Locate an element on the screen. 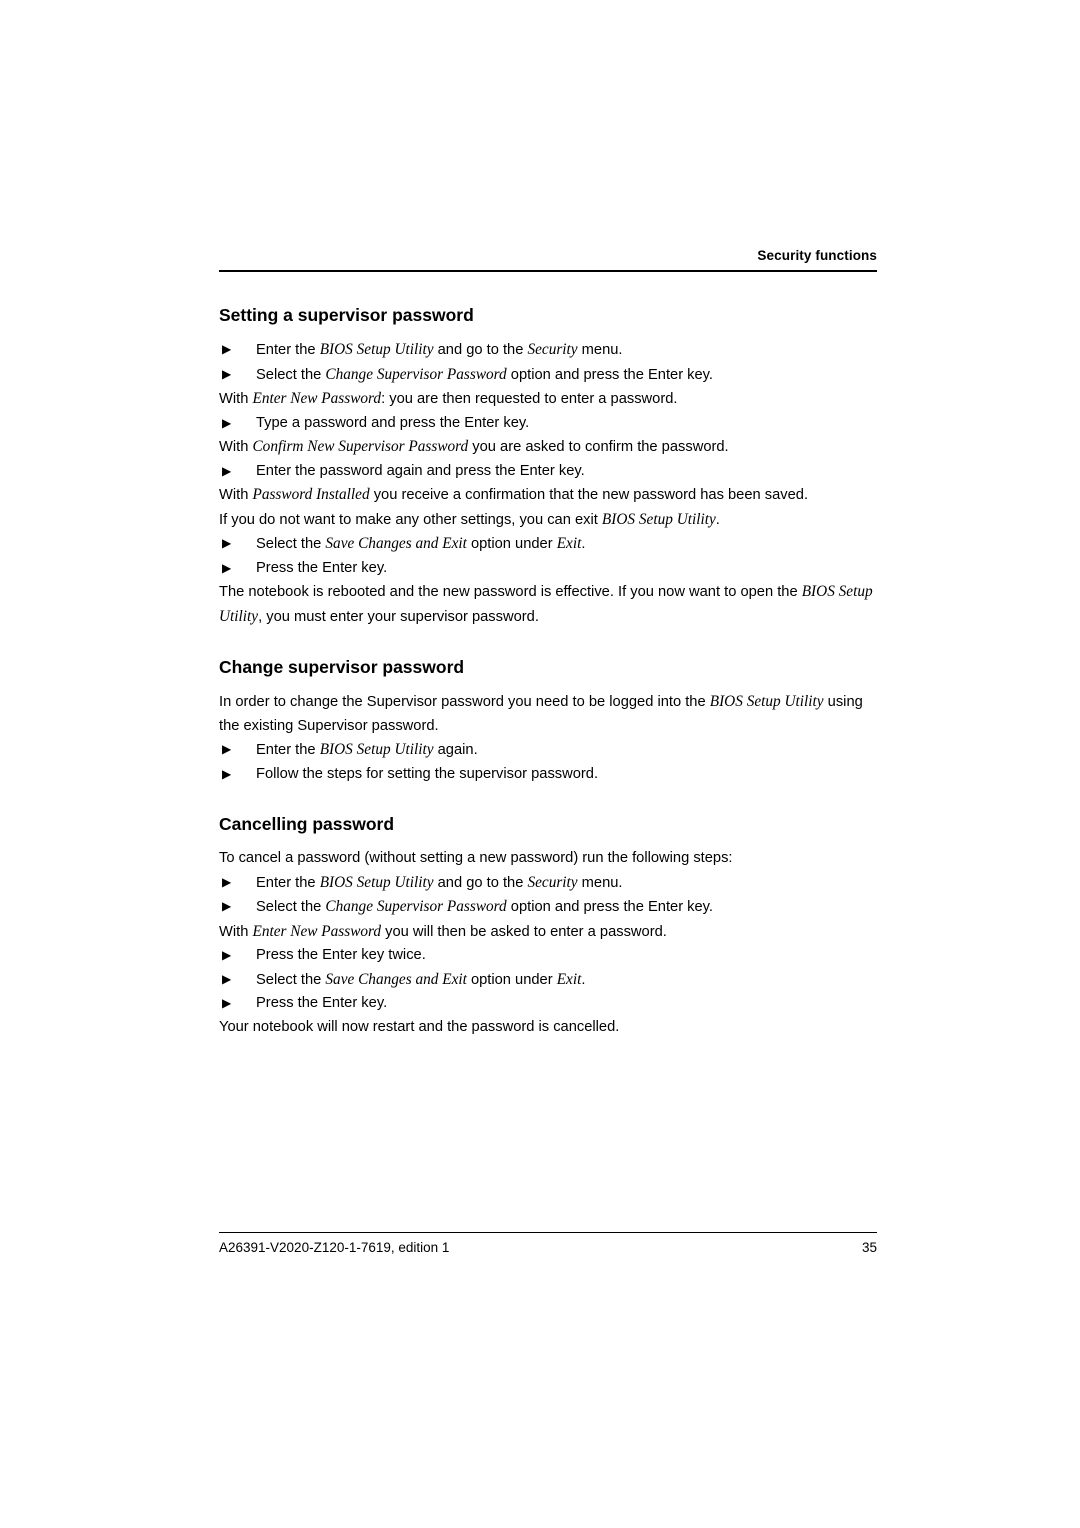 This screenshot has width=1080, height=1528. emphasis-text: Utility is located at coordinates (239, 616).